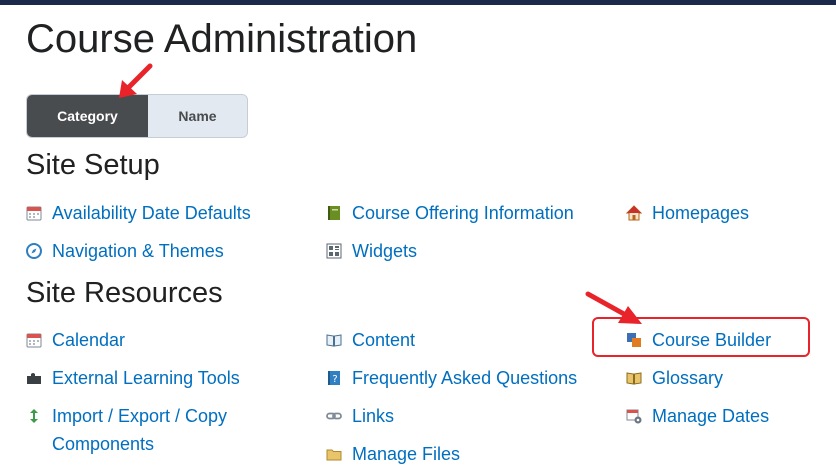 The width and height of the screenshot is (836, 466). I want to click on link-navigation-themes: Navigation & Themes, so click(125, 251).